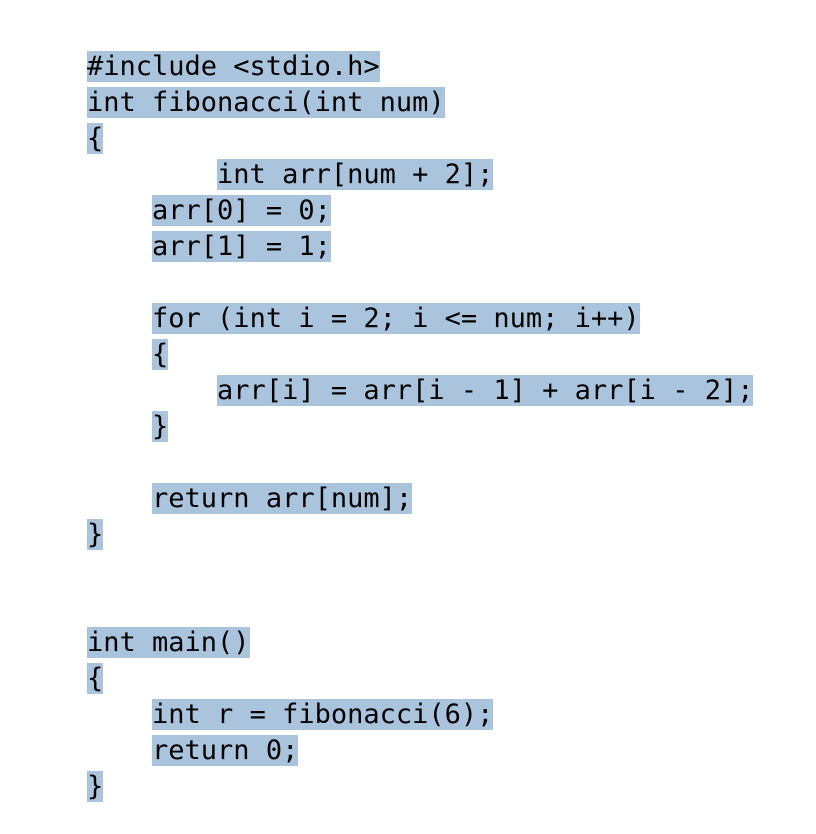  I want to click on code-highlight: int main(), so click(168, 642).